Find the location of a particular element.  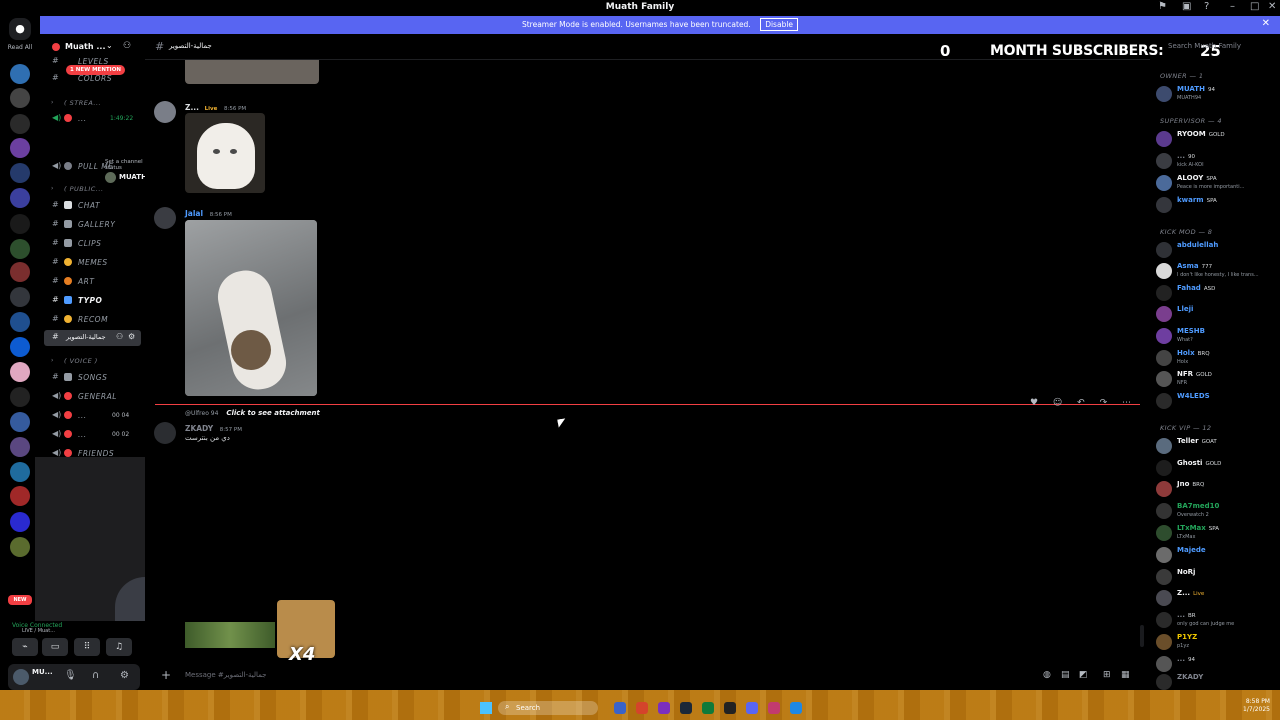

gif-icon: ▤ is located at coordinates (1065, 675).